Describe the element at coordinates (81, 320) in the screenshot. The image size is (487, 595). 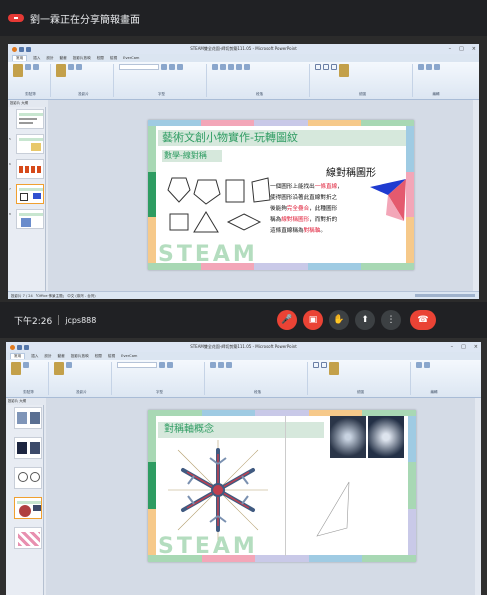
I see `meeting-code: jcps888` at that location.